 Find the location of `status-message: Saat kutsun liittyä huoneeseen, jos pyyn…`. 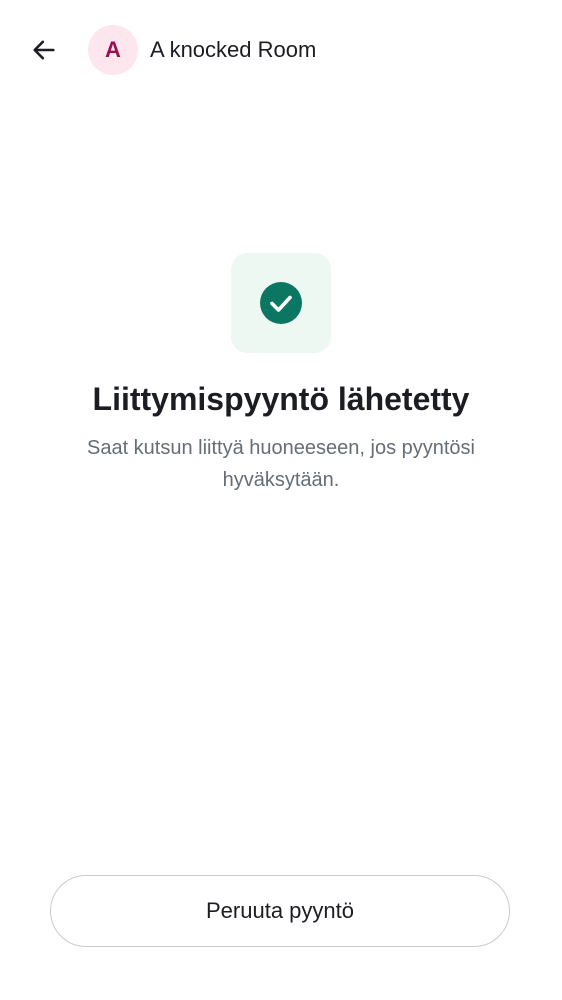

status-message: Saat kutsun liittyä huoneeseen, jos pyyn… is located at coordinates (281, 464).